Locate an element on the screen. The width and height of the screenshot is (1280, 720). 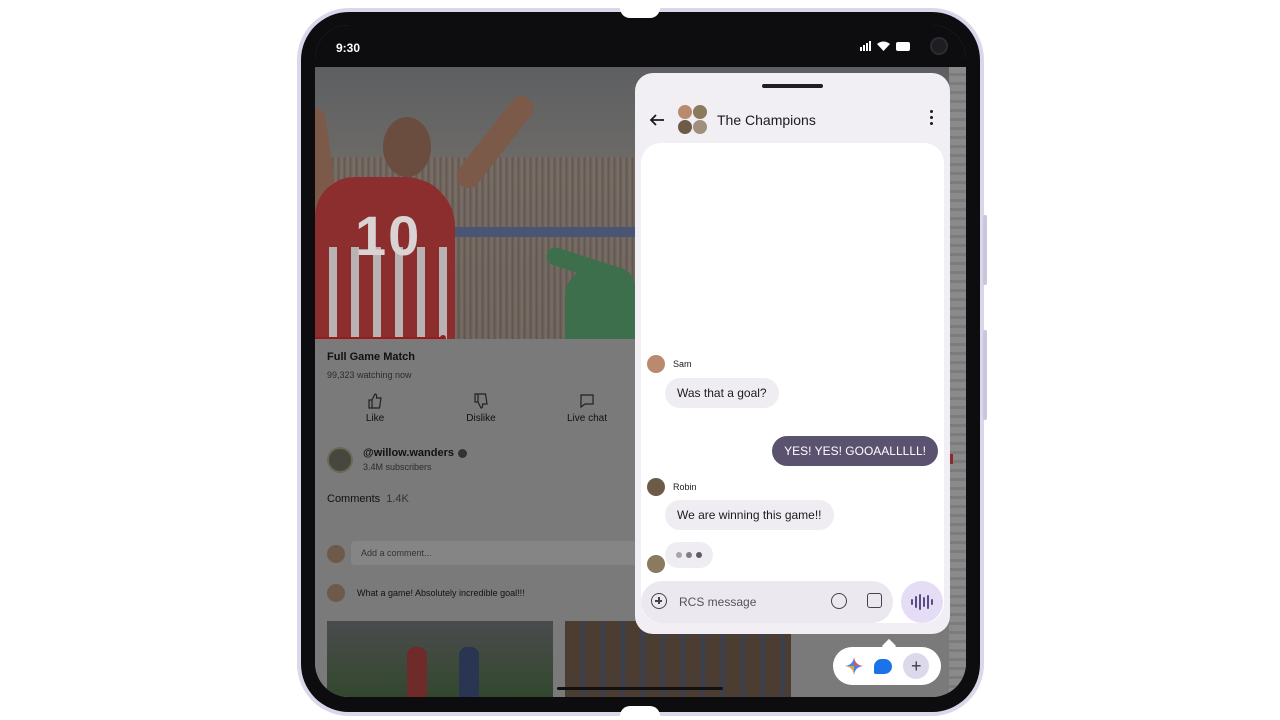
live-chat-label: Live chat is located at coordinates (587, 418).